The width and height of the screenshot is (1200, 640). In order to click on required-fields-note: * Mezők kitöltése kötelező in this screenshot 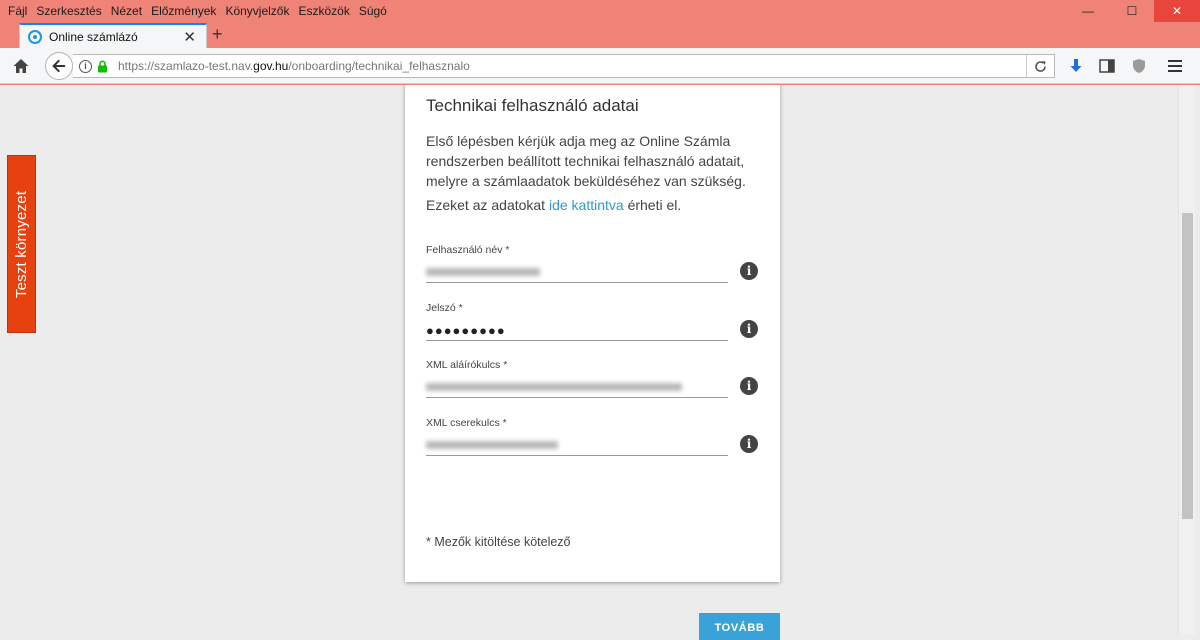, I will do `click(498, 542)`.